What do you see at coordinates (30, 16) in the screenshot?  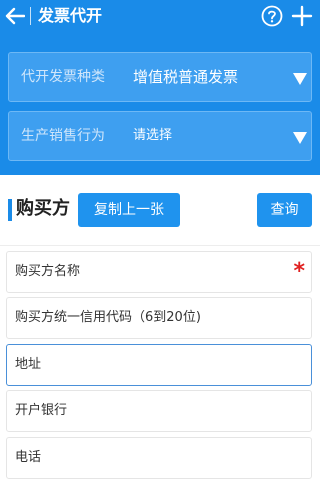 I see `title-divider` at bounding box center [30, 16].